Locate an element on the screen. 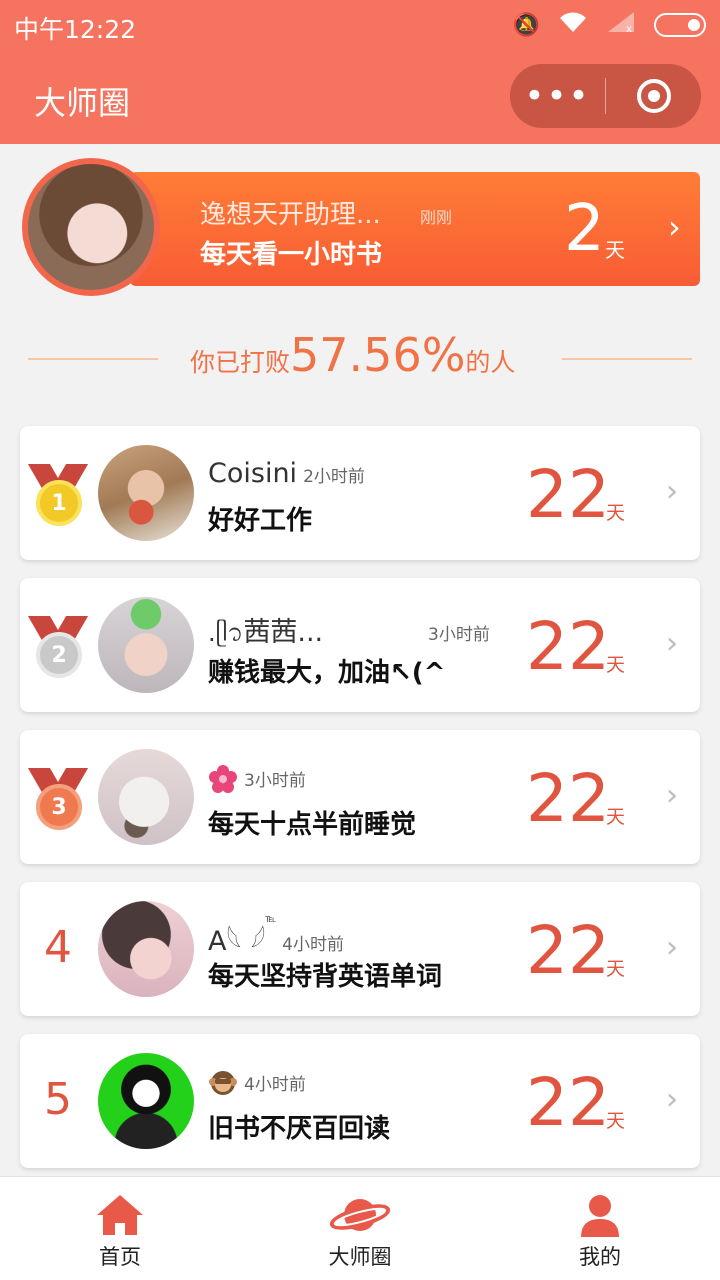 The width and height of the screenshot is (720, 1280). target-icon is located at coordinates (653, 96).